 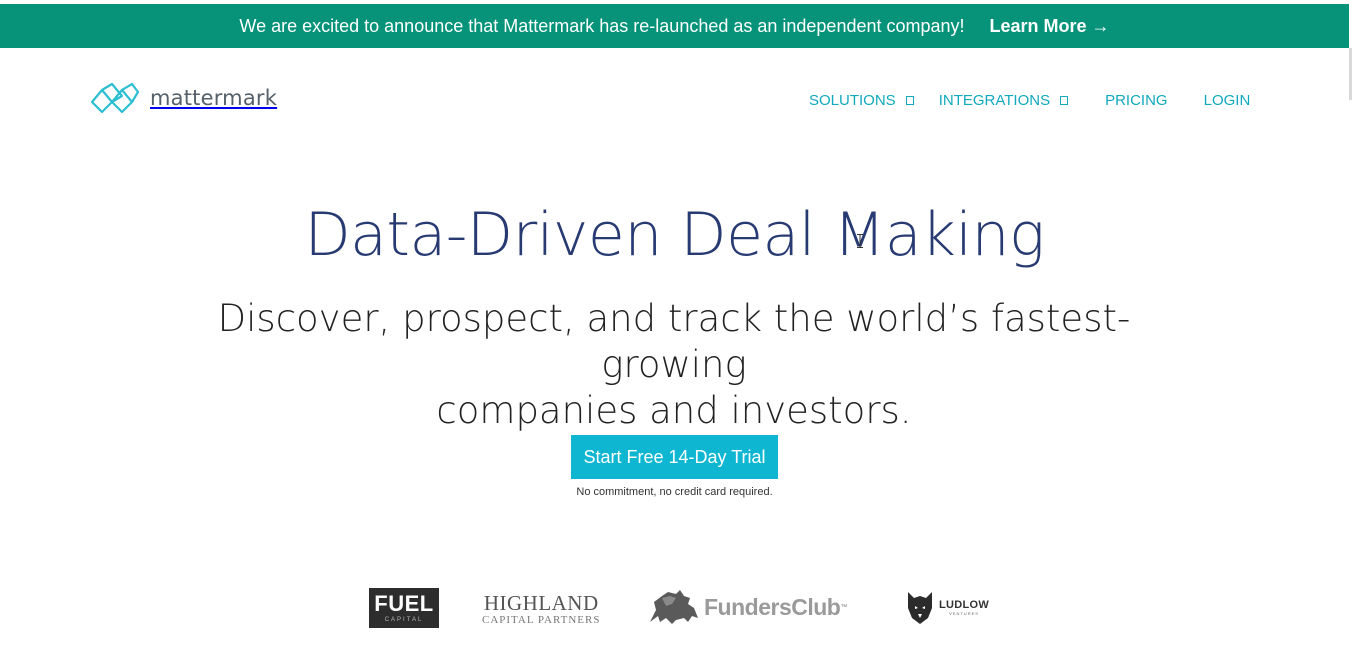 I want to click on ludlow-logo-name: LUDLOW, so click(x=964, y=604).